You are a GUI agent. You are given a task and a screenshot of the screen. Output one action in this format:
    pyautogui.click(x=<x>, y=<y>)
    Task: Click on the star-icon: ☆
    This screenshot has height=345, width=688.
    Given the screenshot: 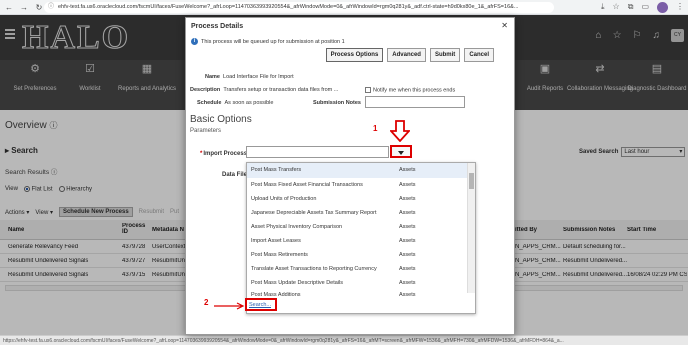 What is the action you would take?
    pyautogui.click(x=616, y=7)
    